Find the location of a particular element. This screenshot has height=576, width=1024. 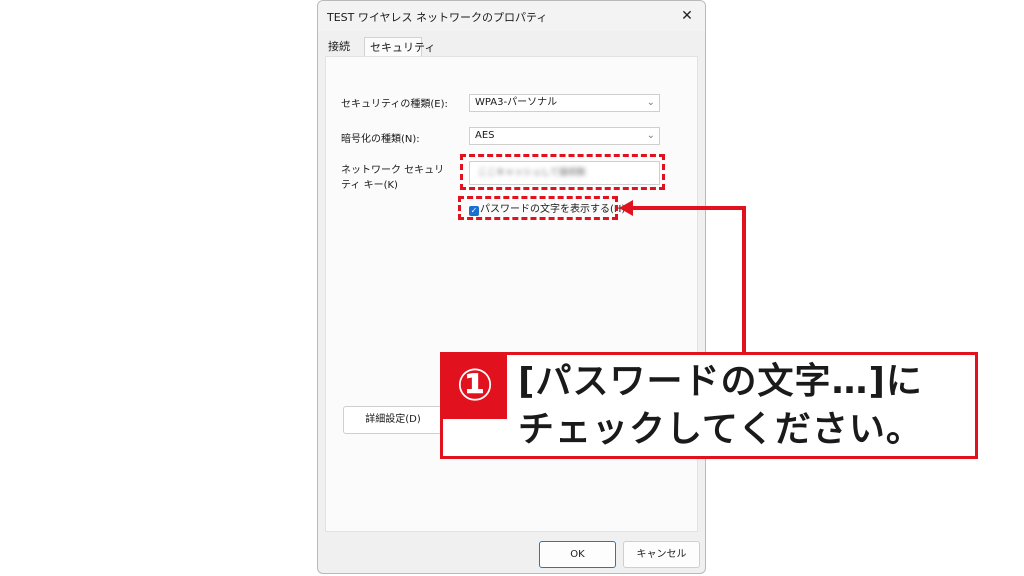

tab-security: セキュリティ is located at coordinates (399, 47).